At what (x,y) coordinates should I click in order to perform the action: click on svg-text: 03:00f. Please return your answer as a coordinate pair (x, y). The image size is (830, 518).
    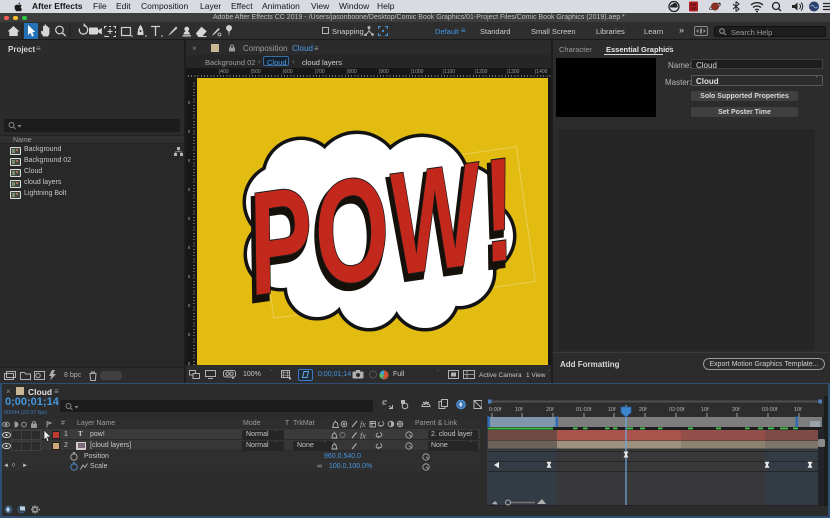
    Looking at the image, I should click on (770, 410).